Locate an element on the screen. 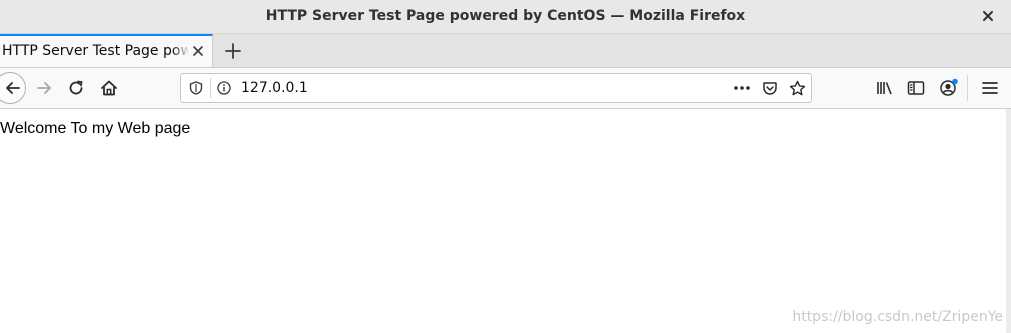  navigation-toolbar: 127.0.0.1 is located at coordinates (505, 88).